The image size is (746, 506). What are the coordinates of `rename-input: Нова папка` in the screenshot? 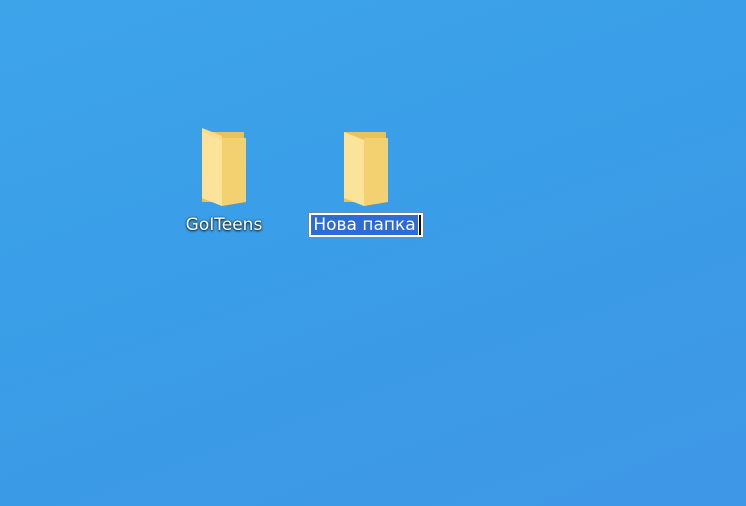 It's located at (366, 225).